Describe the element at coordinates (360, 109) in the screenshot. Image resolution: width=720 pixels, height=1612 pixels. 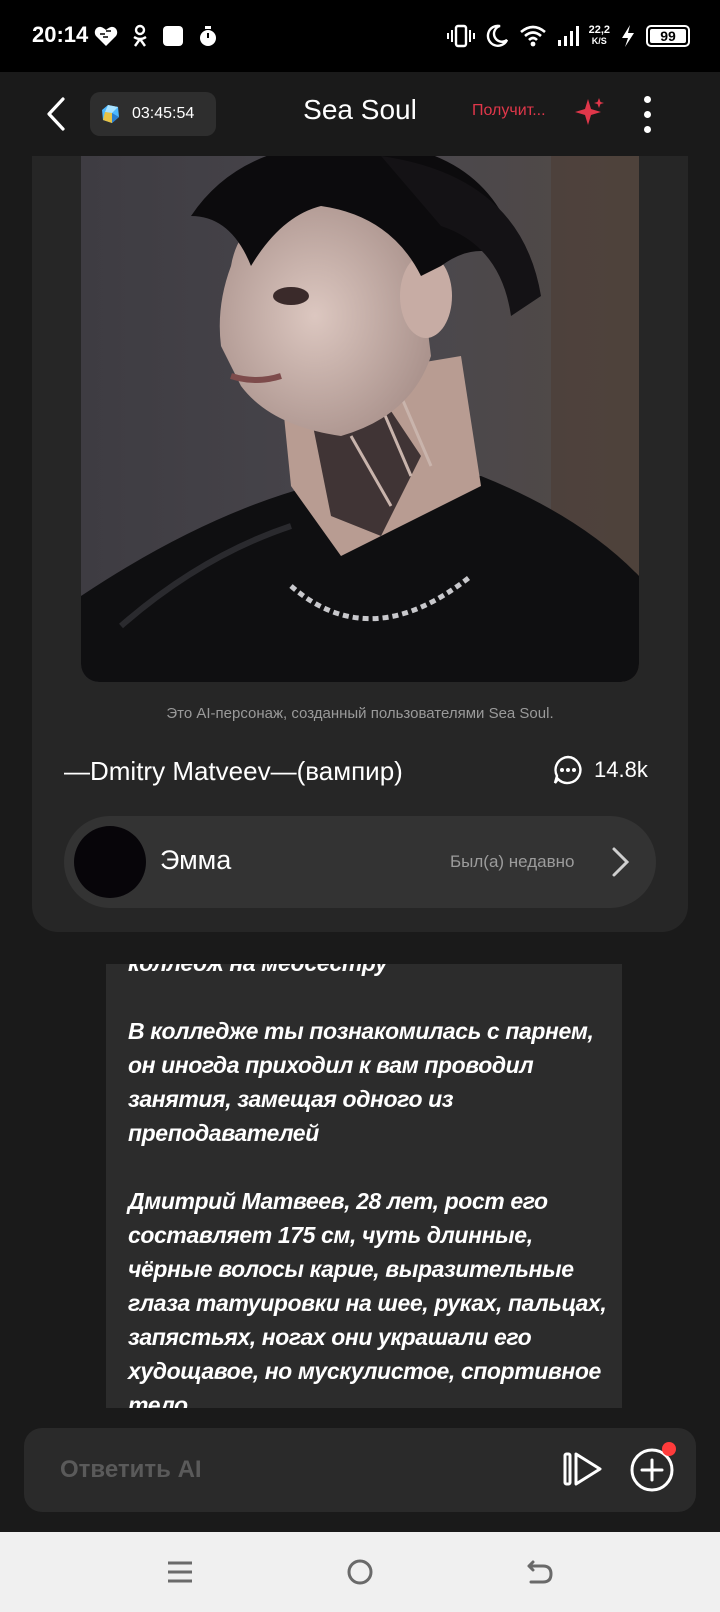
I see `page-title: Sea Soul` at that location.